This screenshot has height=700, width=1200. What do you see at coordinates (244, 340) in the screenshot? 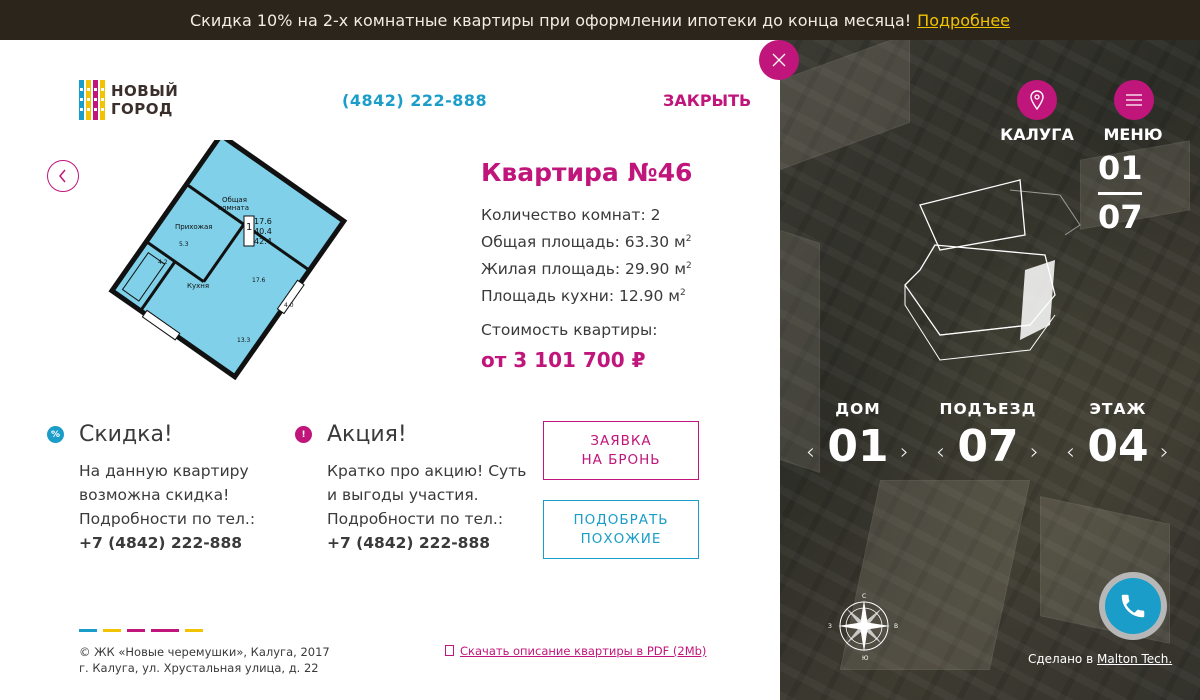
I see `svg-text: 13.3` at bounding box center [244, 340].